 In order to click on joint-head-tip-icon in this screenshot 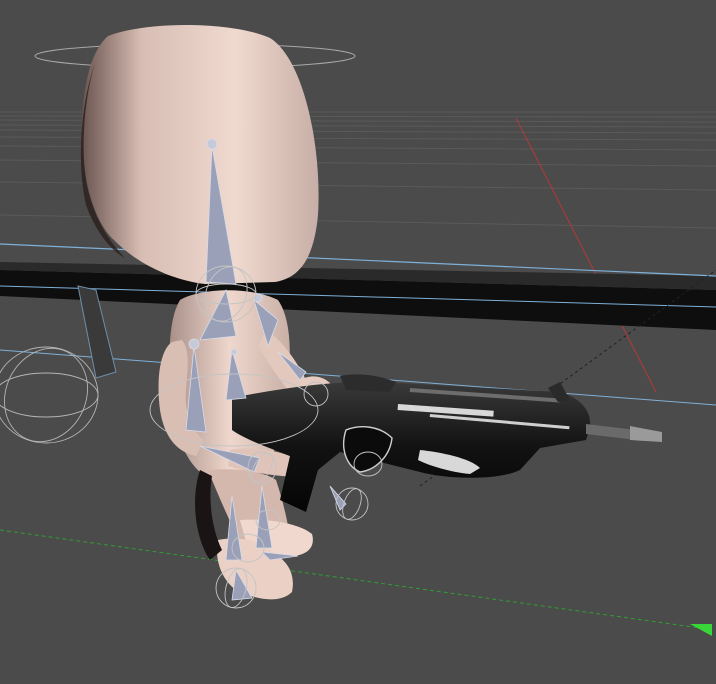, I will do `click(212, 144)`.